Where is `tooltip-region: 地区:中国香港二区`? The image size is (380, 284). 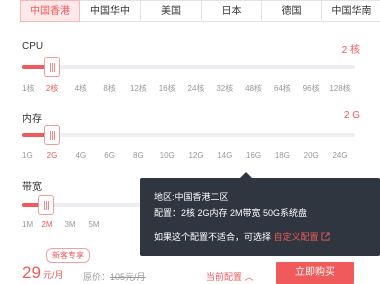 tooltip-region: 地区:中国香港二区 is located at coordinates (191, 197).